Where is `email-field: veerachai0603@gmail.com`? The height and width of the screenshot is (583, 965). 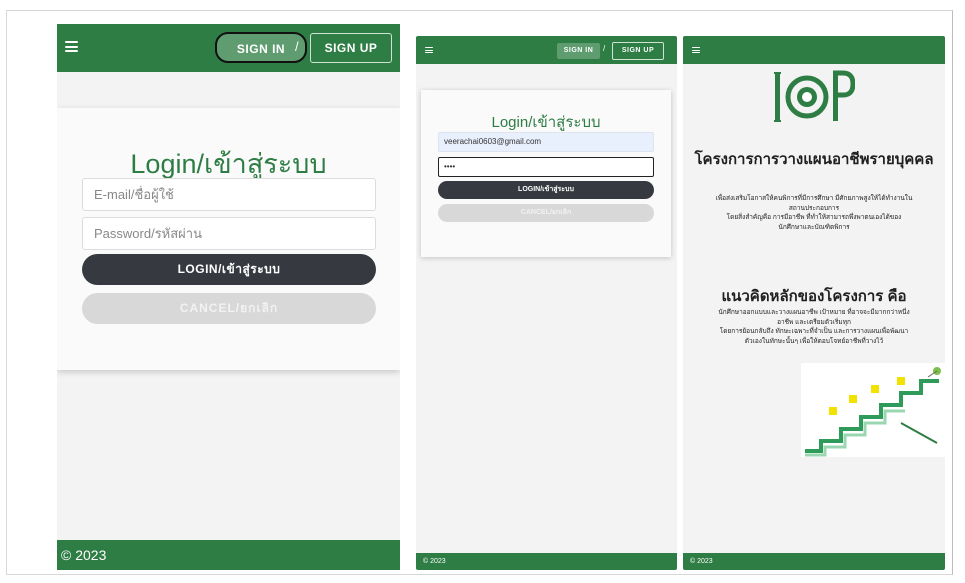 email-field: veerachai0603@gmail.com is located at coordinates (546, 142).